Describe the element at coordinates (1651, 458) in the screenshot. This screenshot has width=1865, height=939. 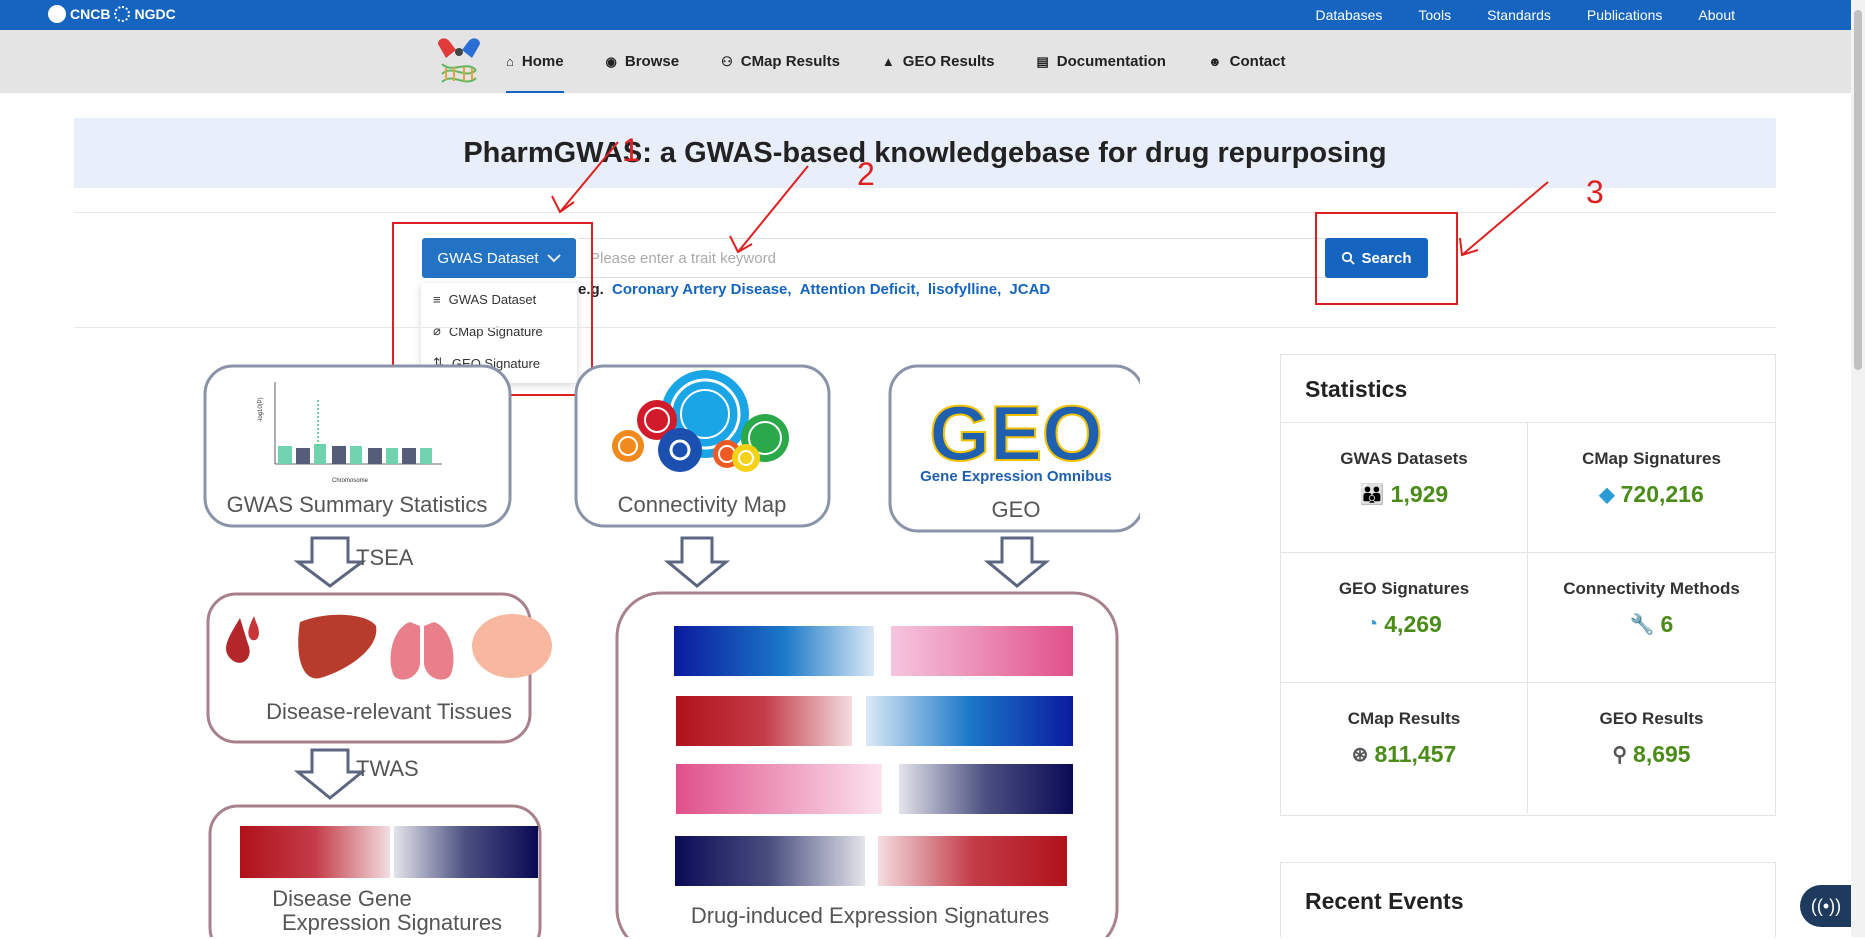
I see `stat-label: CMap Signatures` at that location.